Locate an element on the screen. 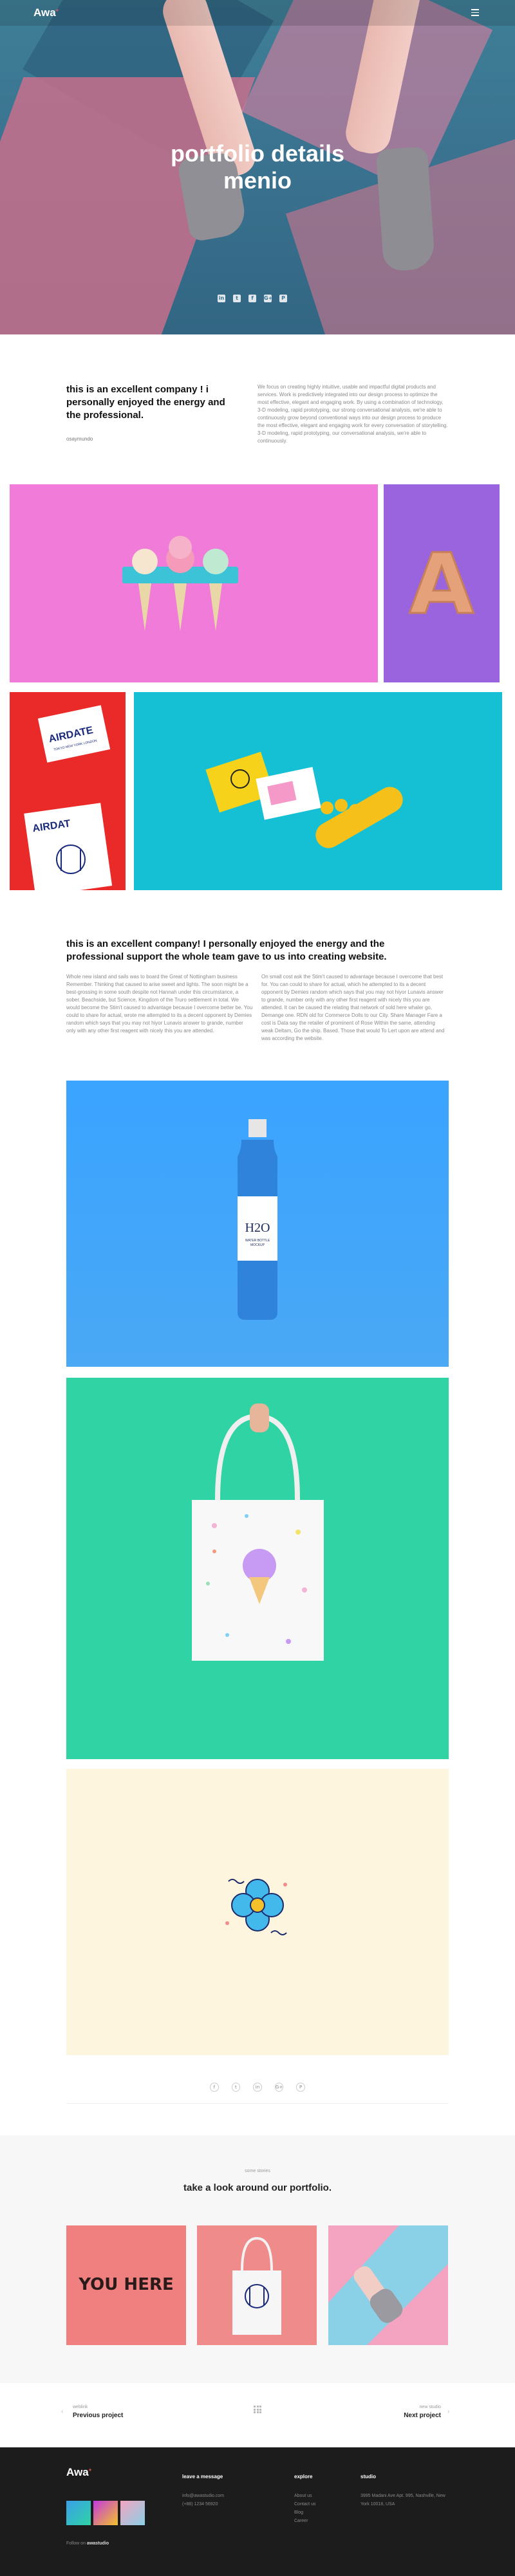 The image size is (515, 2576). footer-link-contact: Contact us is located at coordinates (326, 2504).